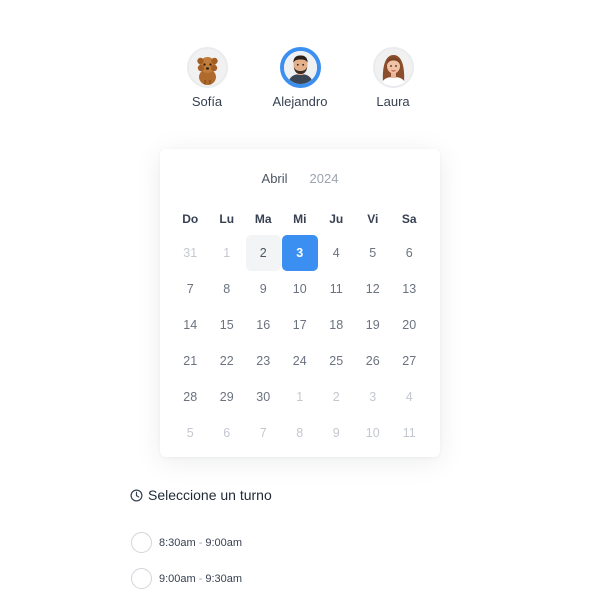 This screenshot has height=600, width=600. What do you see at coordinates (263, 219) in the screenshot?
I see `weekday-label: Ma` at bounding box center [263, 219].